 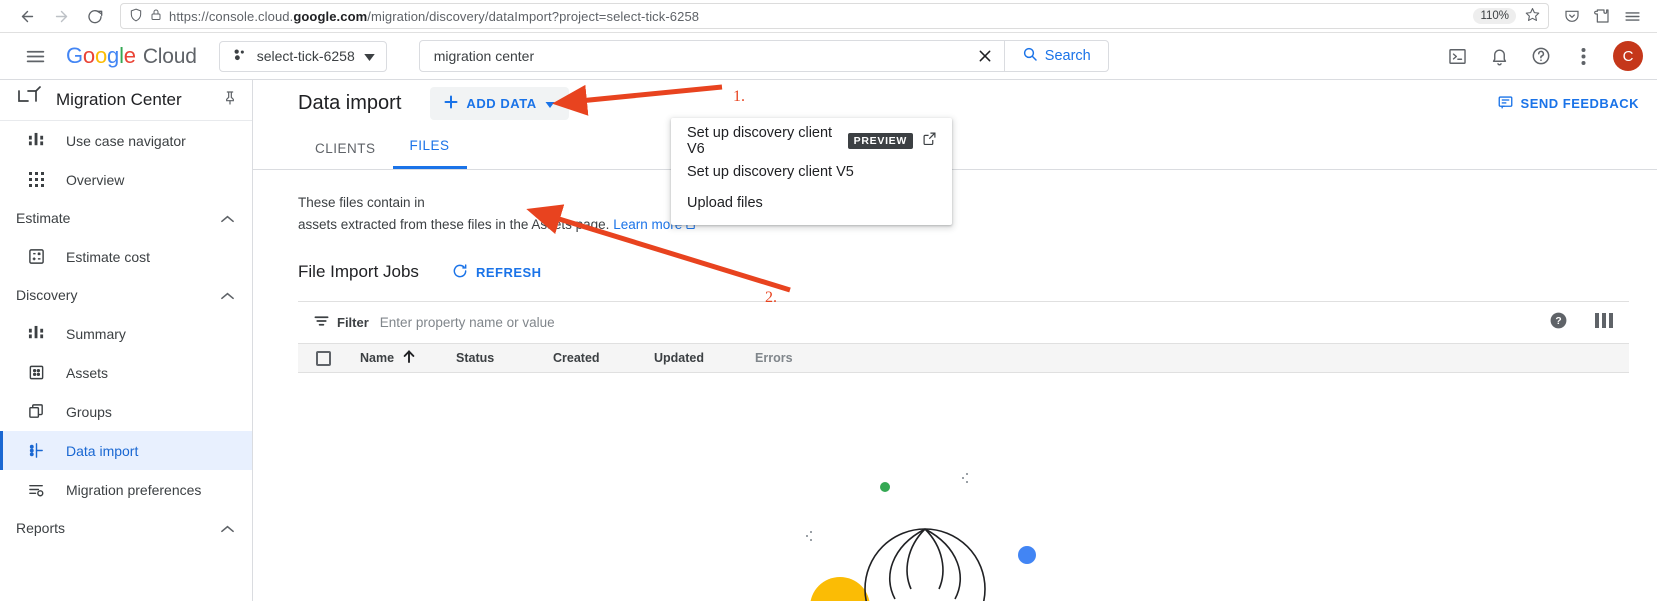 I want to click on column-header-errors: Errors, so click(x=774, y=358).